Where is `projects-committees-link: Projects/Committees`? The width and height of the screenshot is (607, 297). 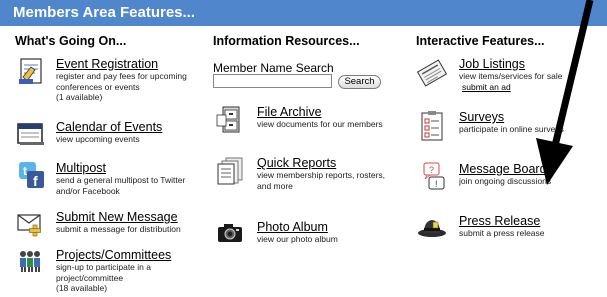 projects-committees-link: Projects/Committees is located at coordinates (113, 255).